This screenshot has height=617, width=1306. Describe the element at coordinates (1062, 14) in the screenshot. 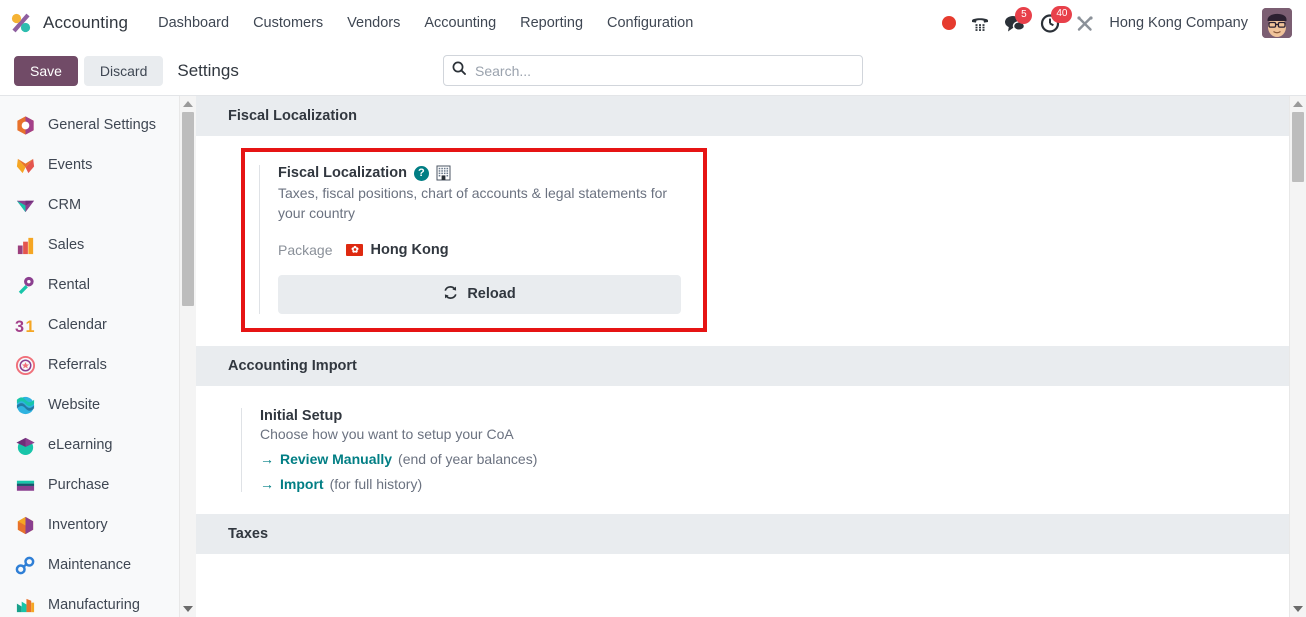

I see `activities-badge: 40` at that location.